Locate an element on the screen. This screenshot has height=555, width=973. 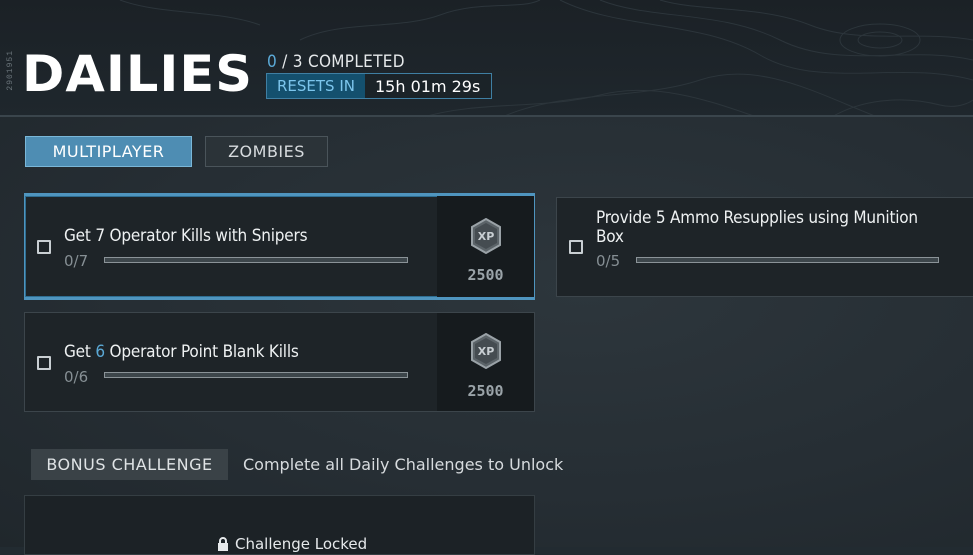
resets-timer: RESETS IN 15h 01m 29s is located at coordinates (379, 86).